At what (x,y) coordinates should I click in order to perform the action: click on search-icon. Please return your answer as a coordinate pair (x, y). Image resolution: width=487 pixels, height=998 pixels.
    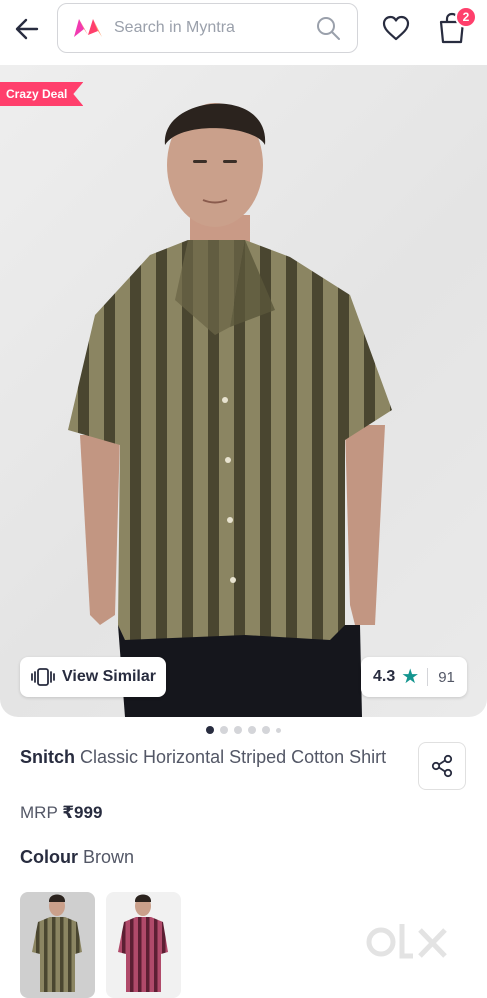
    Looking at the image, I should click on (328, 28).